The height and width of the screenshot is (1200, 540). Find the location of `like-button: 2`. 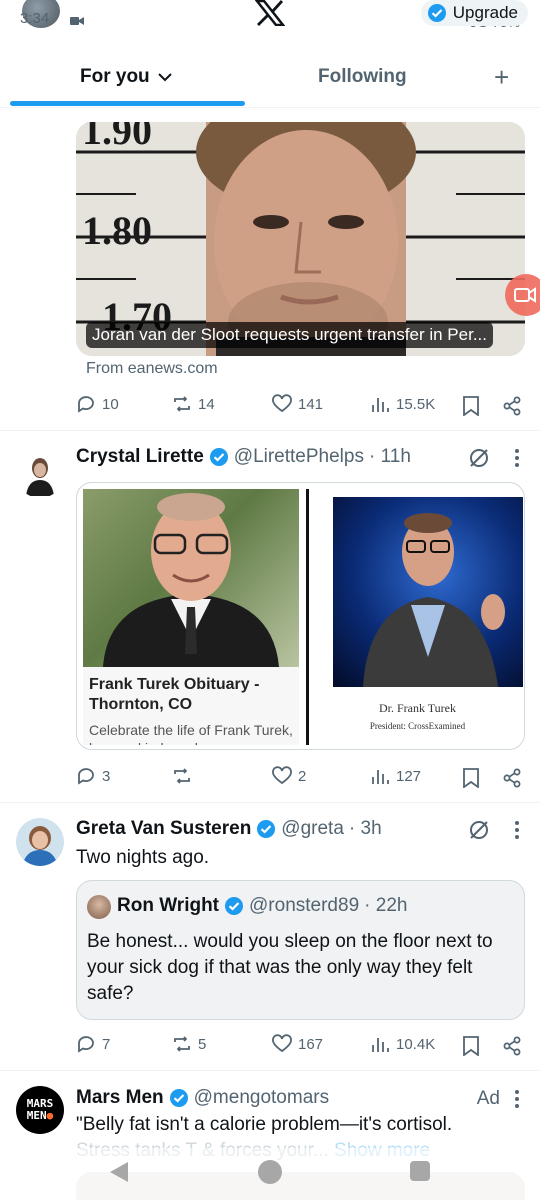

like-button: 2 is located at coordinates (289, 776).